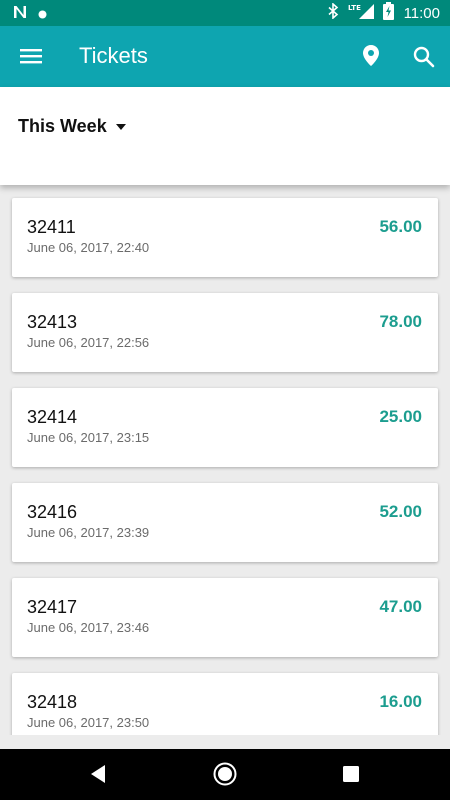 The image size is (450, 800). I want to click on ticket-number: 32416, so click(52, 512).